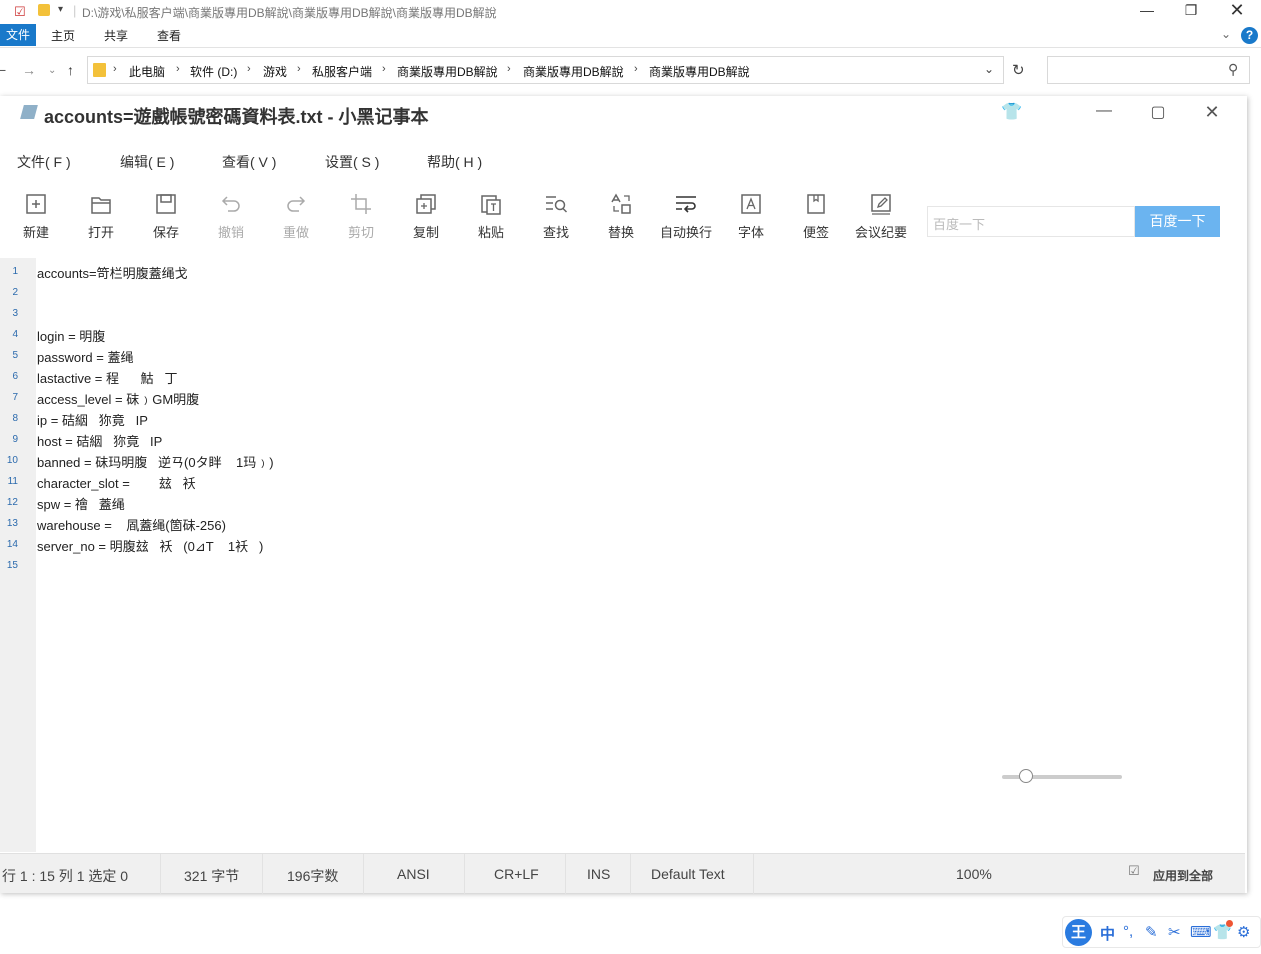  What do you see at coordinates (155, 461) in the screenshot?
I see `text-line: banned = 砞玛明腹 逆ㄢ(0タ眫 1玛﹚)` at bounding box center [155, 461].